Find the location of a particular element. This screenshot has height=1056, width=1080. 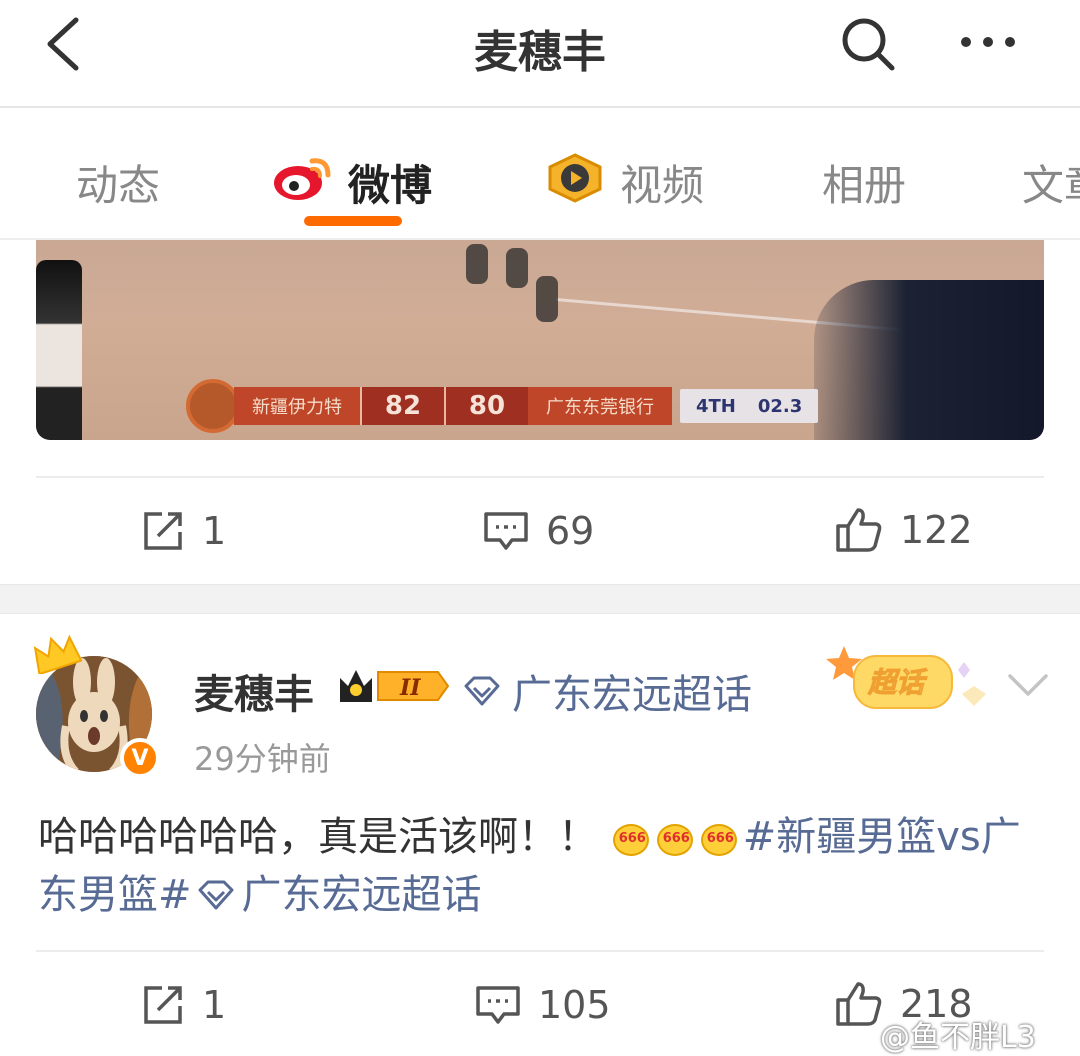

comment-count: 69 is located at coordinates (570, 531).